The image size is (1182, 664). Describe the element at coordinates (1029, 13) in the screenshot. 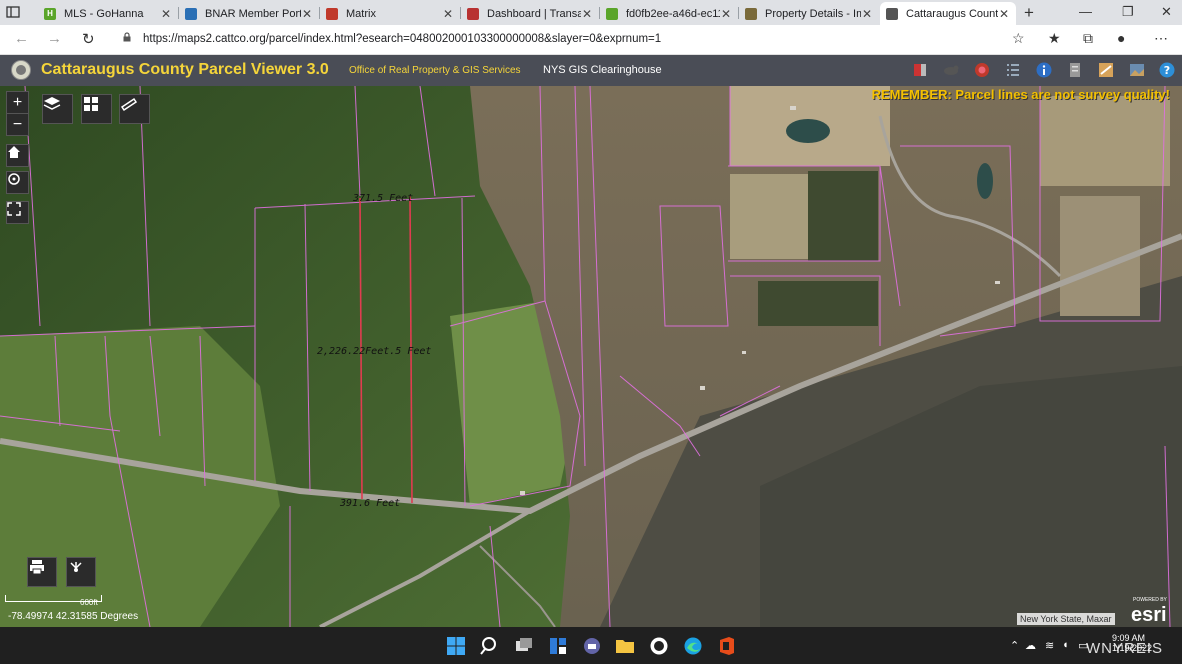

I see `new-tab-icon: +` at that location.